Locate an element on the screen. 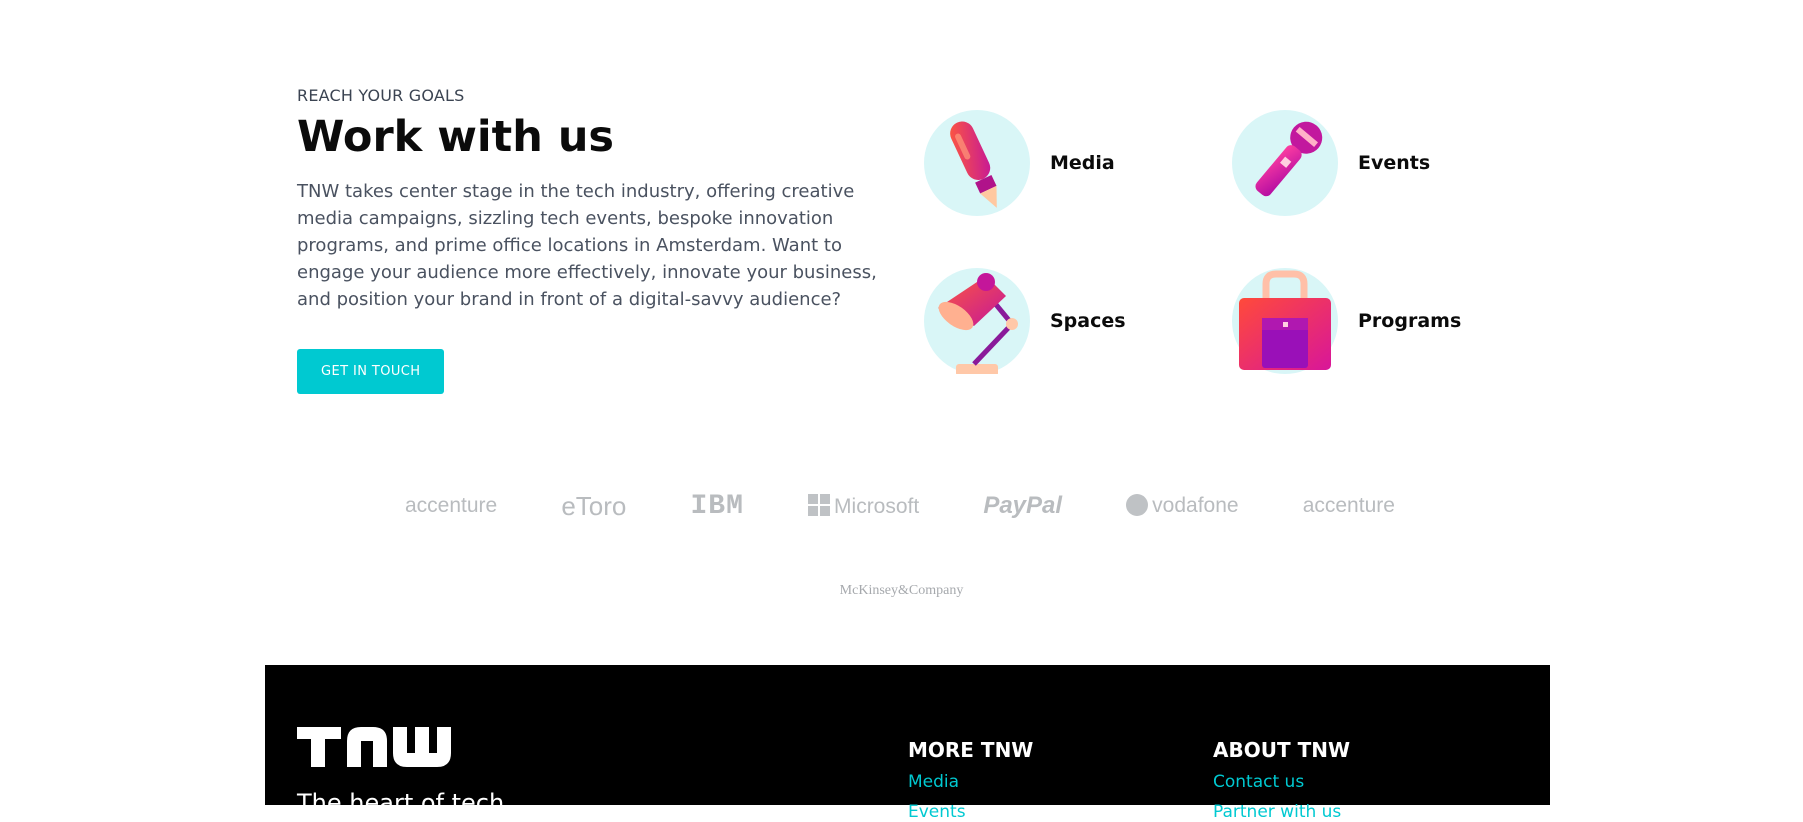  partner-logo-microsoft: Microsoft is located at coordinates (864, 506).